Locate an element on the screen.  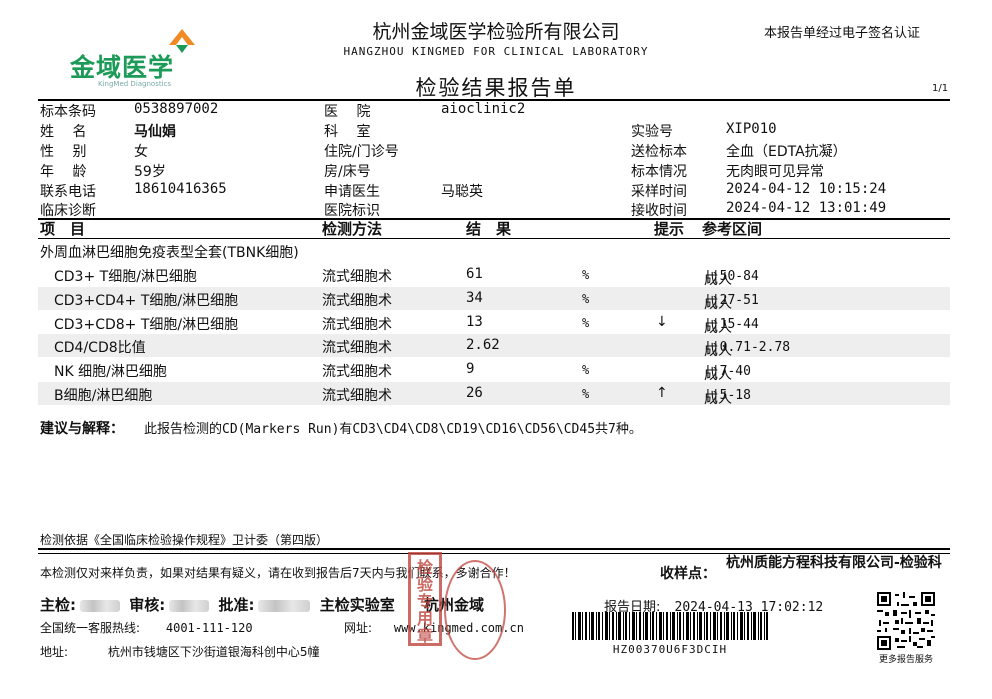
phone-label: 联系电话 is located at coordinates (68, 192).